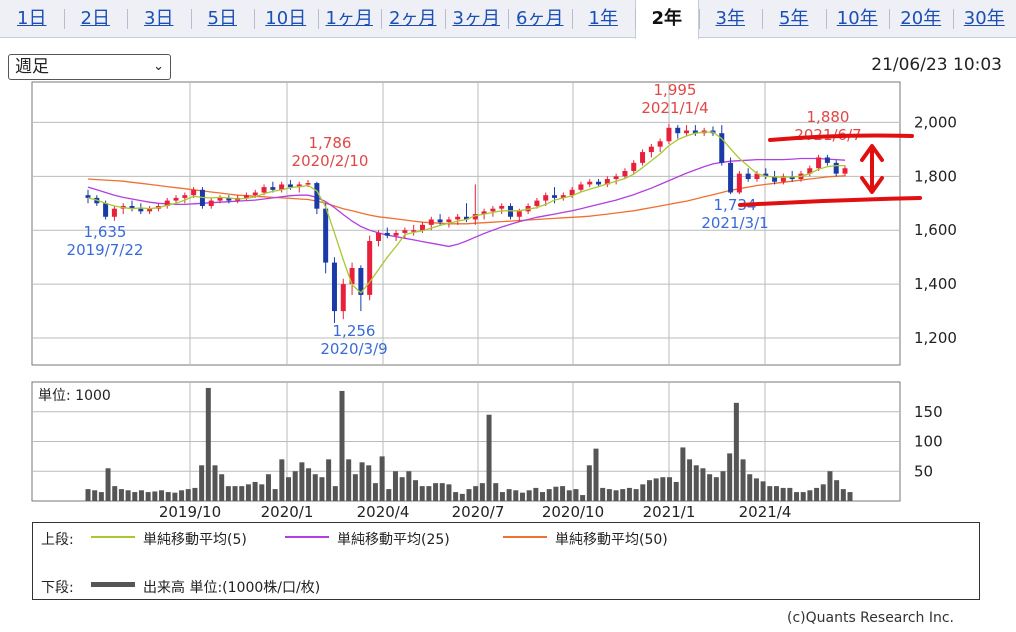 The image size is (1016, 632). I want to click on price-y-tick-label: 1,400, so click(935, 284).